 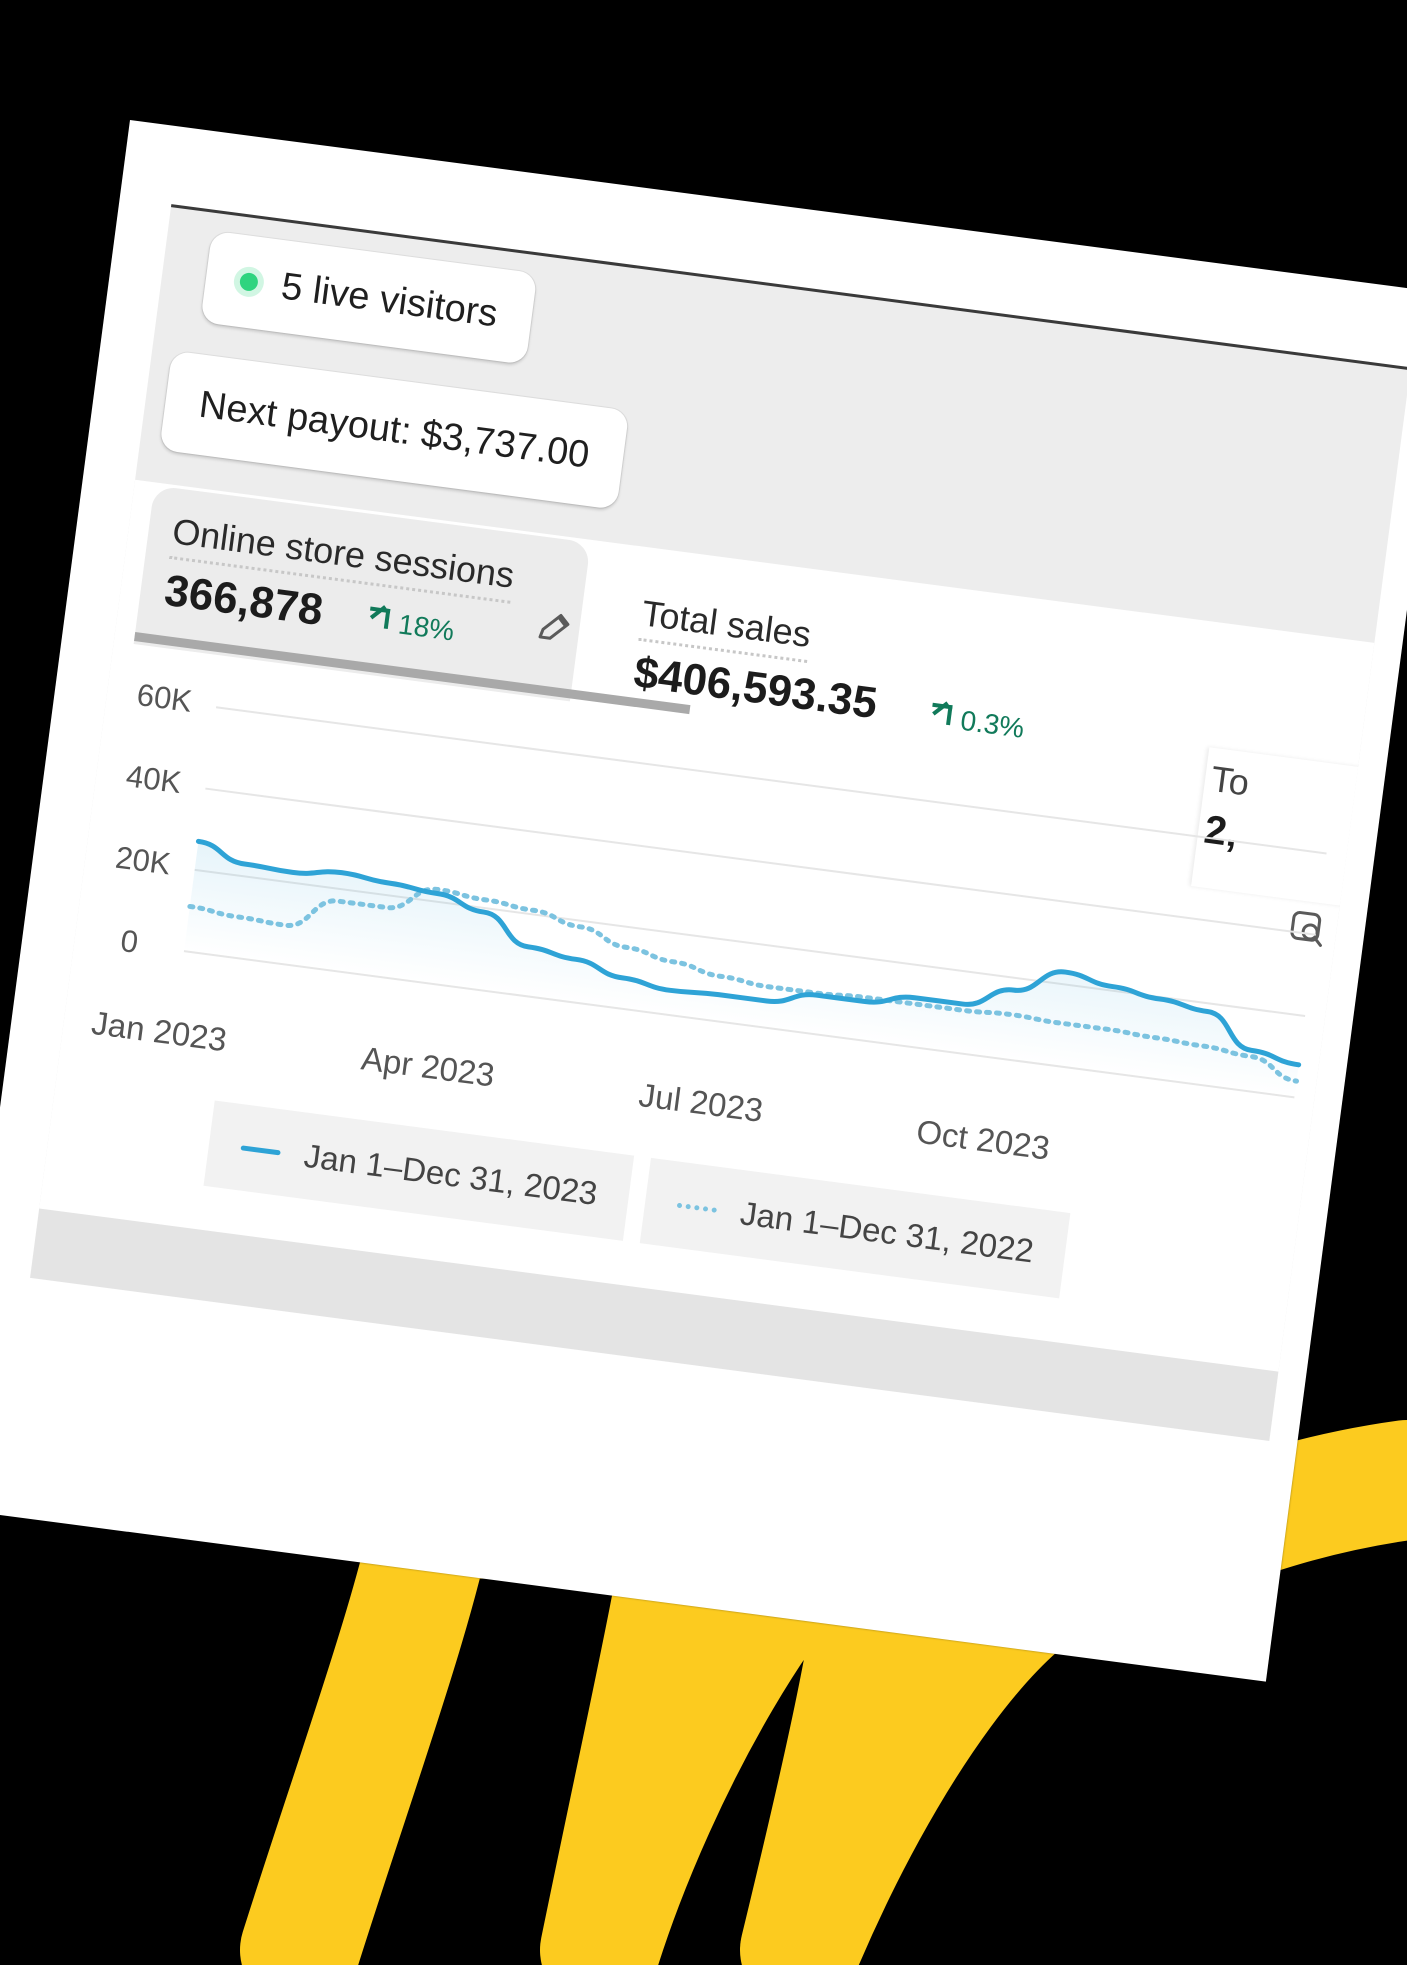 I want to click on live-status-dot, so click(x=248, y=282).